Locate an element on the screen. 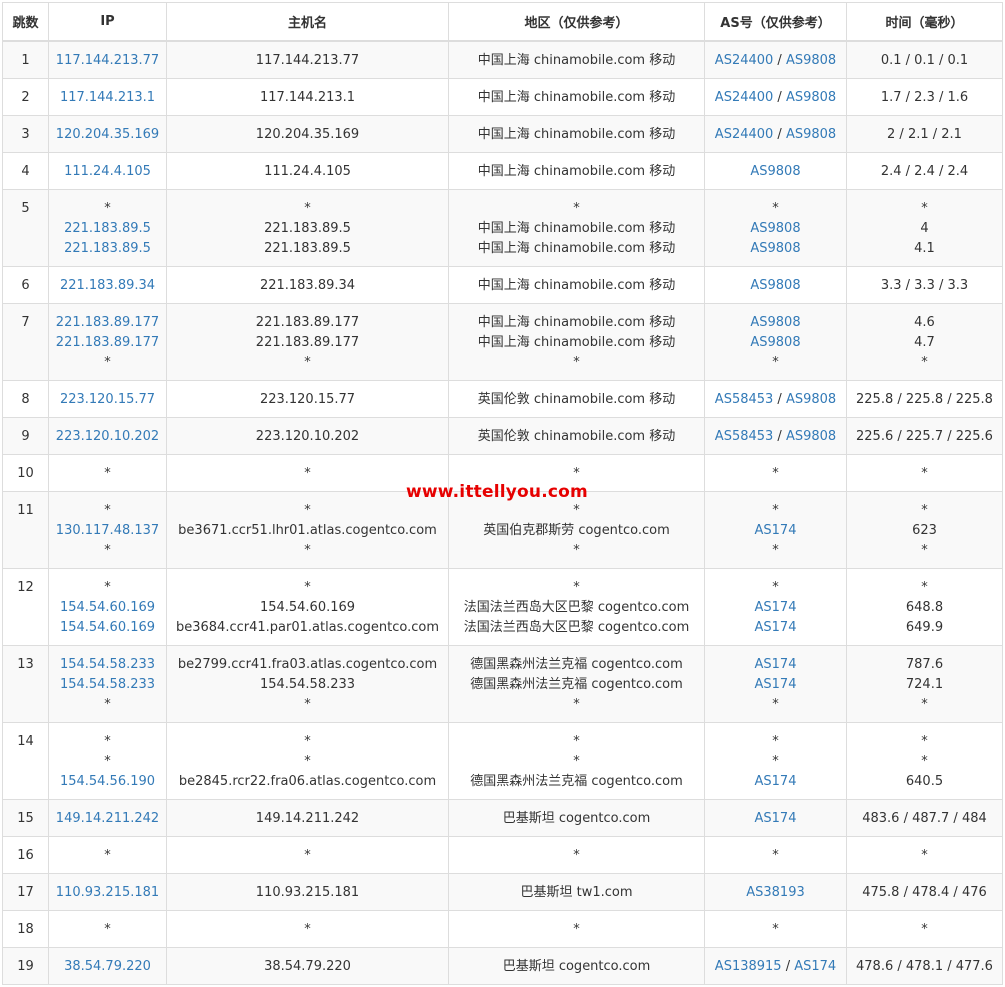  region-text: 中国上海 chinamobile.com 移动 is located at coordinates (576, 228).